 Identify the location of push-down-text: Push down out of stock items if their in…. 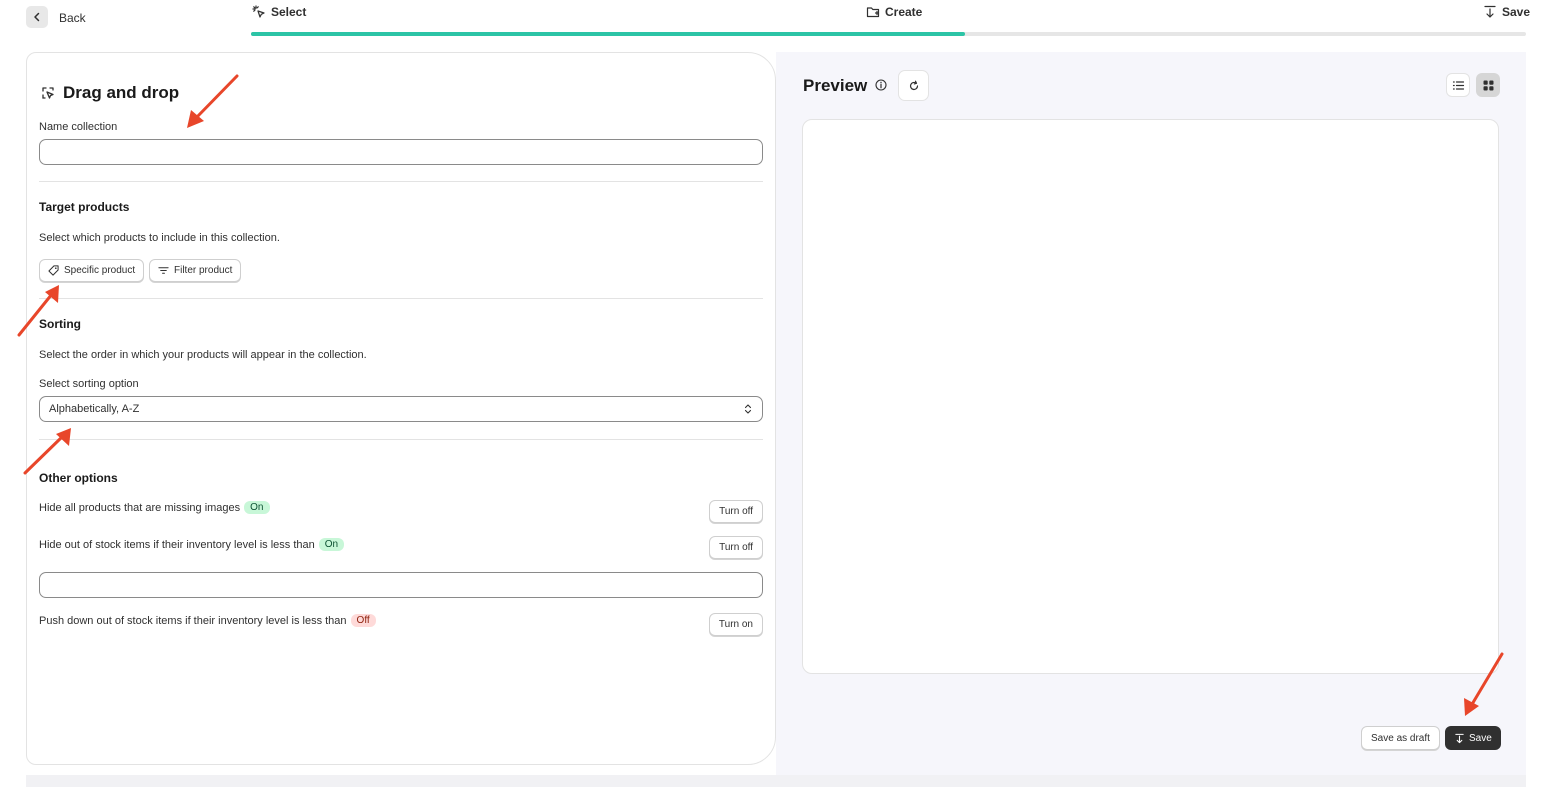
(193, 620).